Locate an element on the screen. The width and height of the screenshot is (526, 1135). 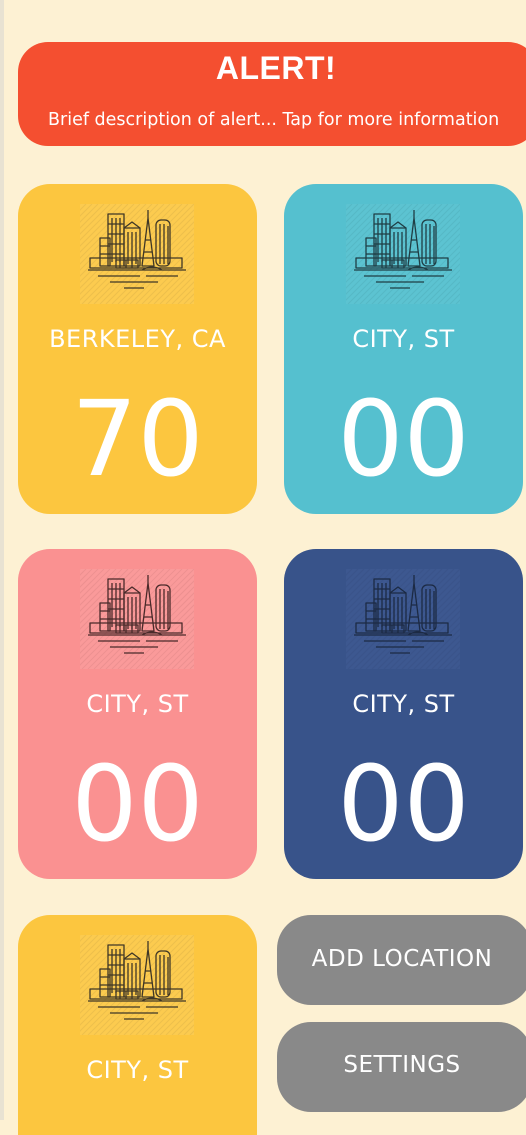
alert-title: ALERT! is located at coordinates (276, 68).